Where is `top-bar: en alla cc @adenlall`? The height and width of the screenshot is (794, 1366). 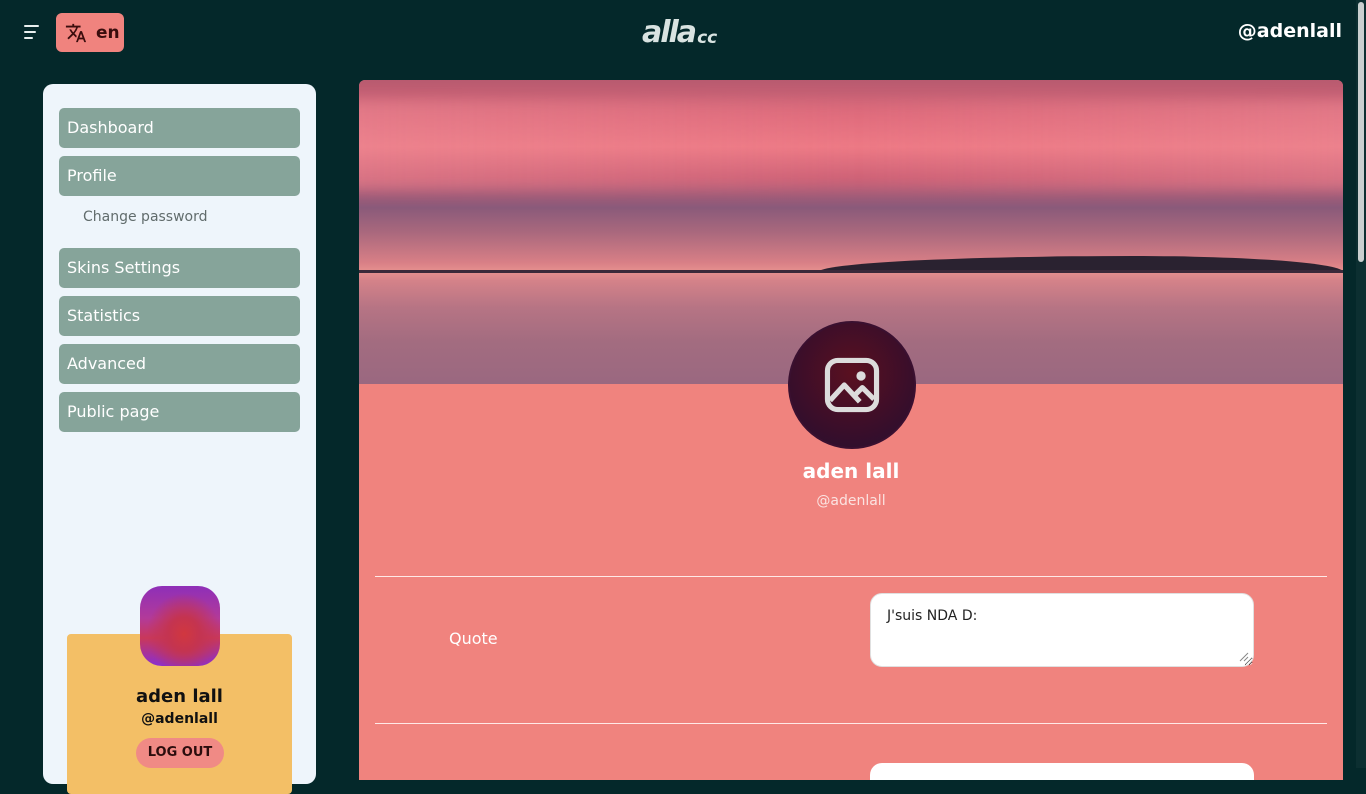
top-bar: en alla cc @adenlall is located at coordinates (683, 32).